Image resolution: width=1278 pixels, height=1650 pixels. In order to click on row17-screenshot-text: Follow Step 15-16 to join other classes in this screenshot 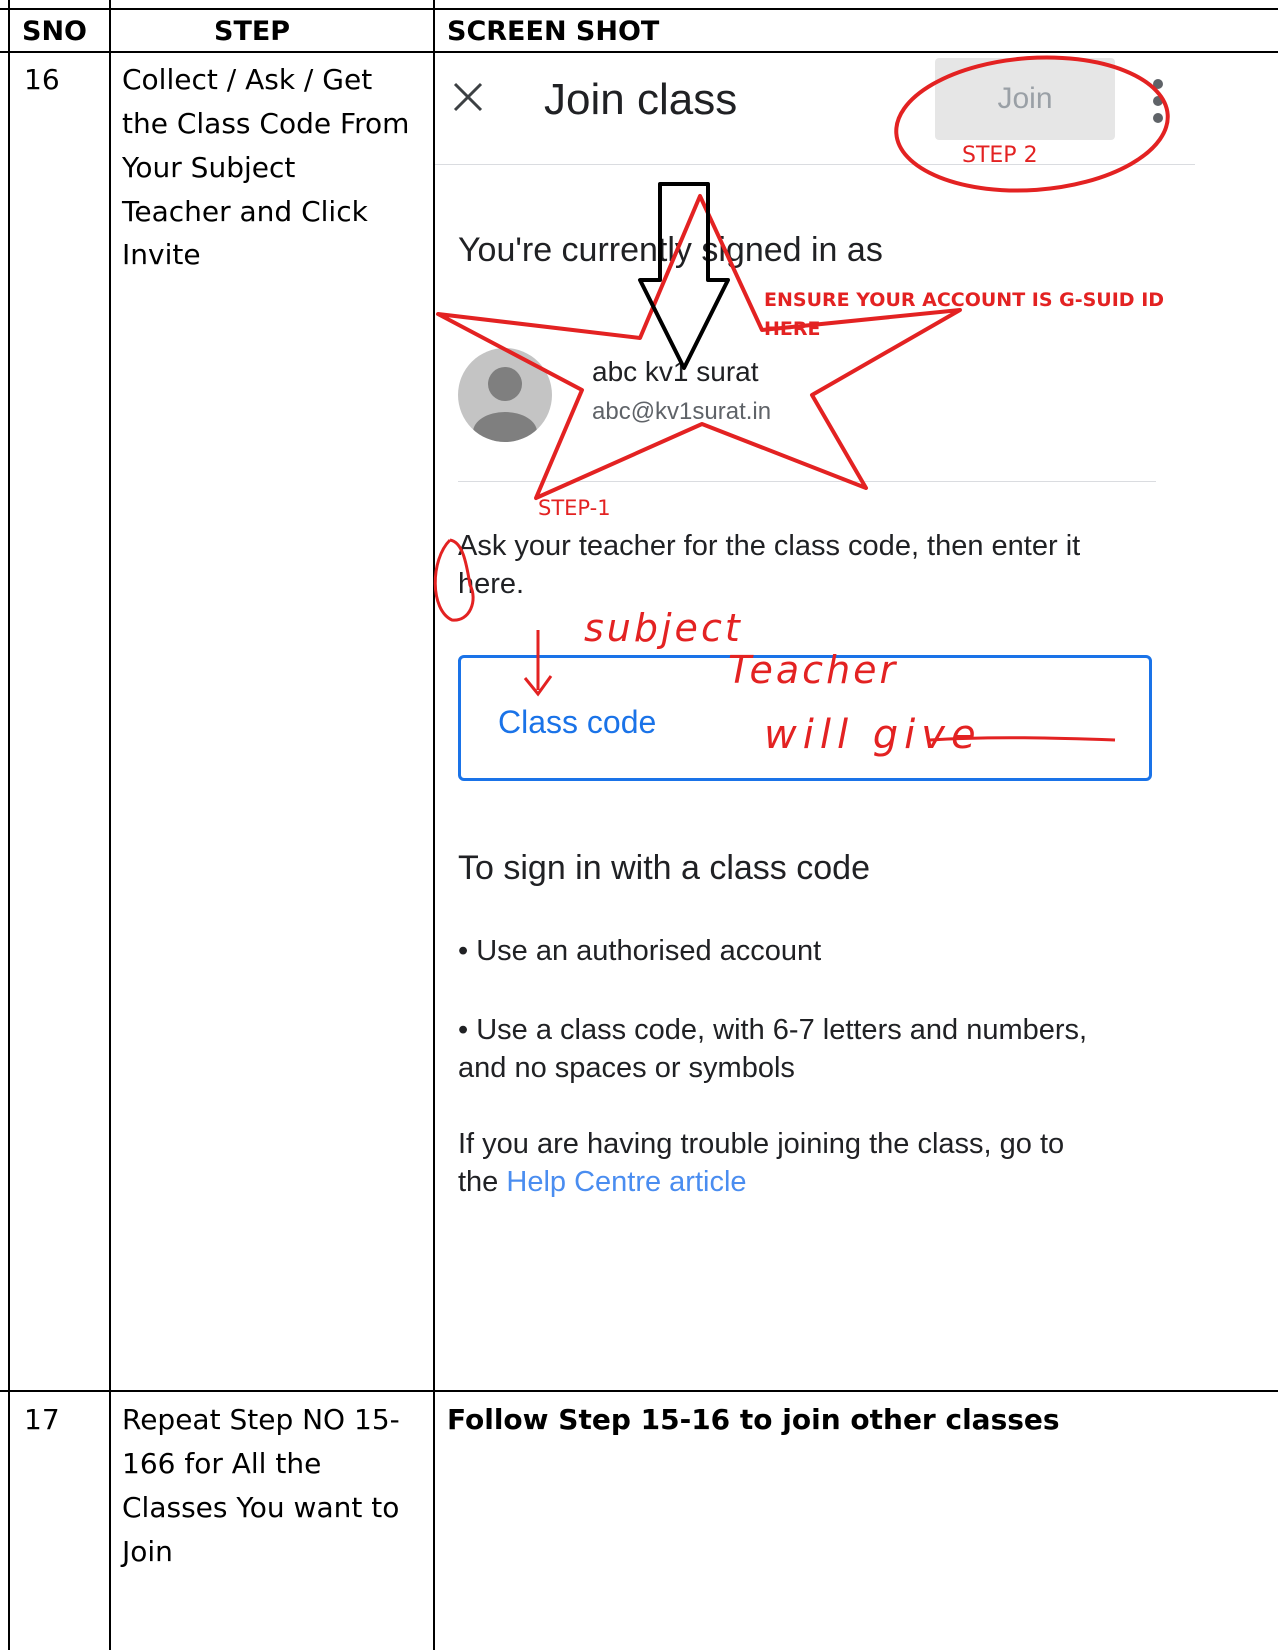, I will do `click(753, 1419)`.